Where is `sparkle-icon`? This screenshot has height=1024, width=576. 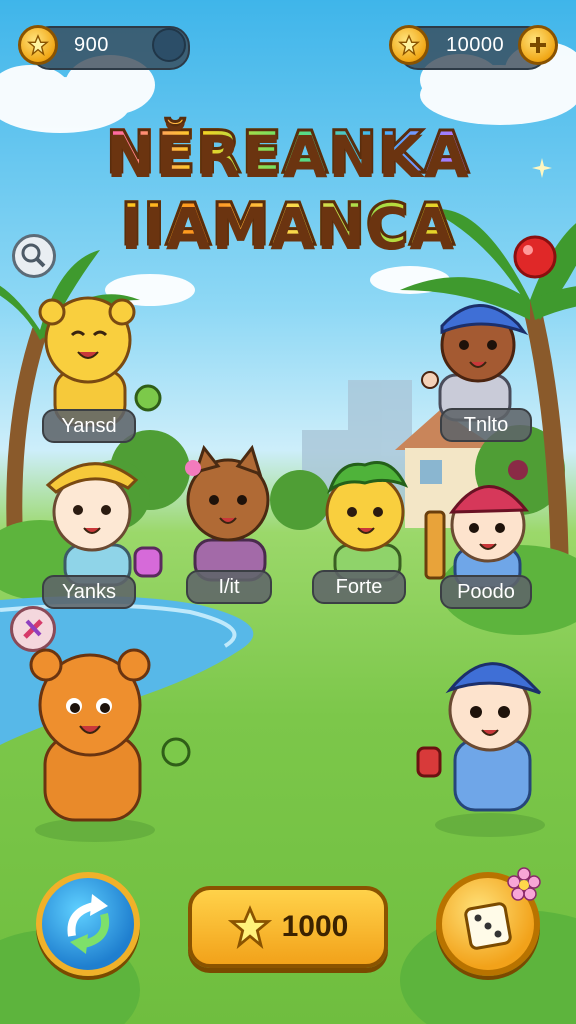 sparkle-icon is located at coordinates (542, 168).